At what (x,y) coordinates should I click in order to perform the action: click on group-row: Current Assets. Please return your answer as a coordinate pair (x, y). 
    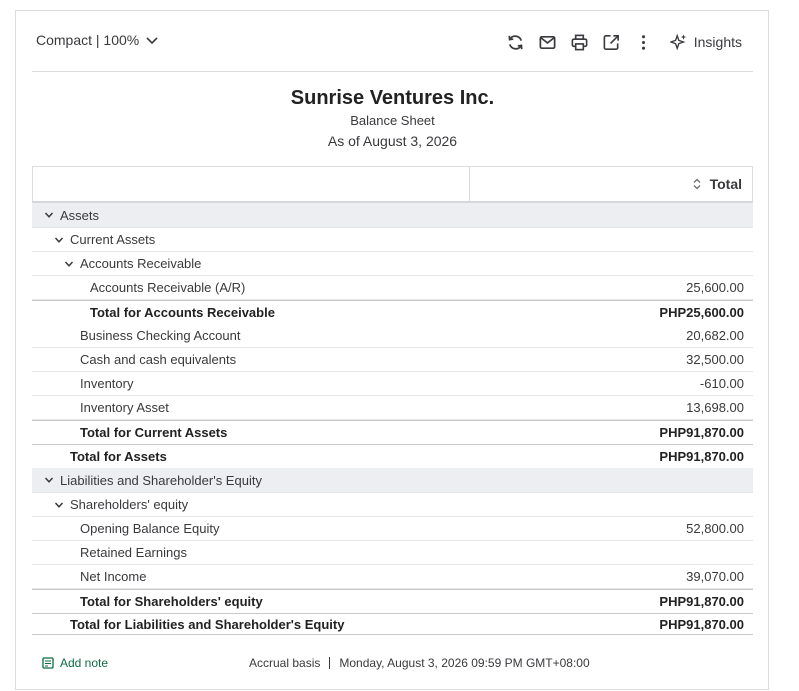
    Looking at the image, I should click on (392, 240).